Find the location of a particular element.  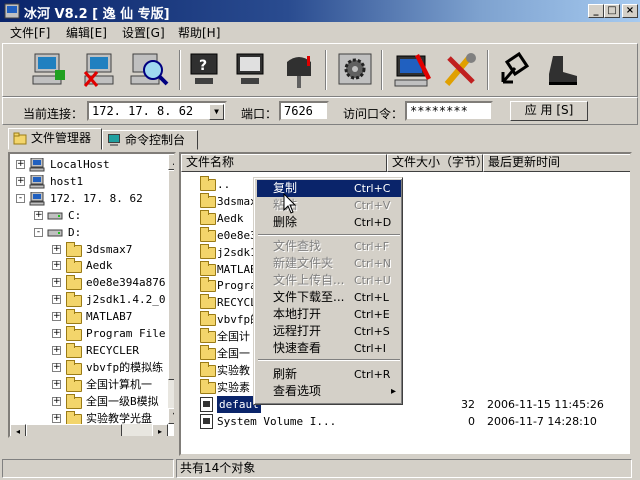

menu-file: 文件[F] is located at coordinates (30, 32).